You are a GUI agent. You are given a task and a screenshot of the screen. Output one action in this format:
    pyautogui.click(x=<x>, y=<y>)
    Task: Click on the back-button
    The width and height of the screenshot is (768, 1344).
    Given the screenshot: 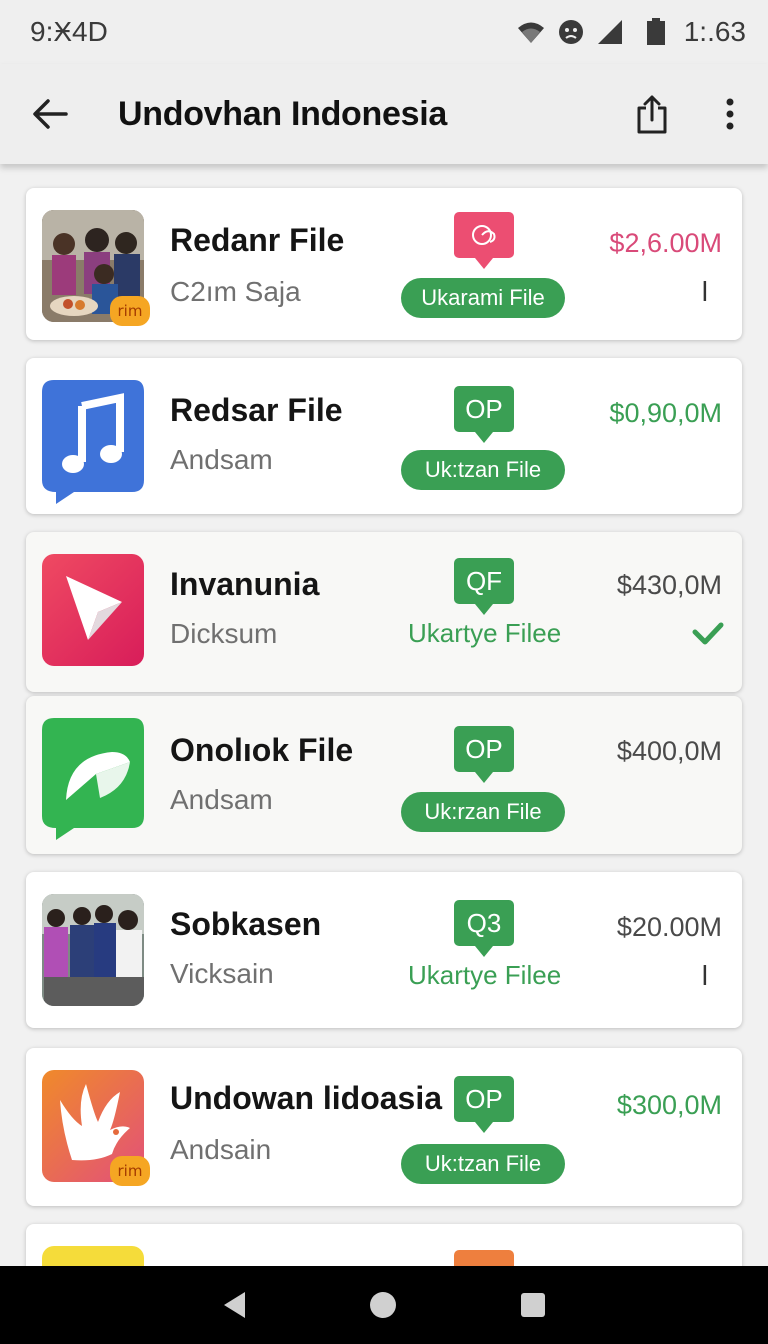 What is the action you would take?
    pyautogui.click(x=50, y=114)
    